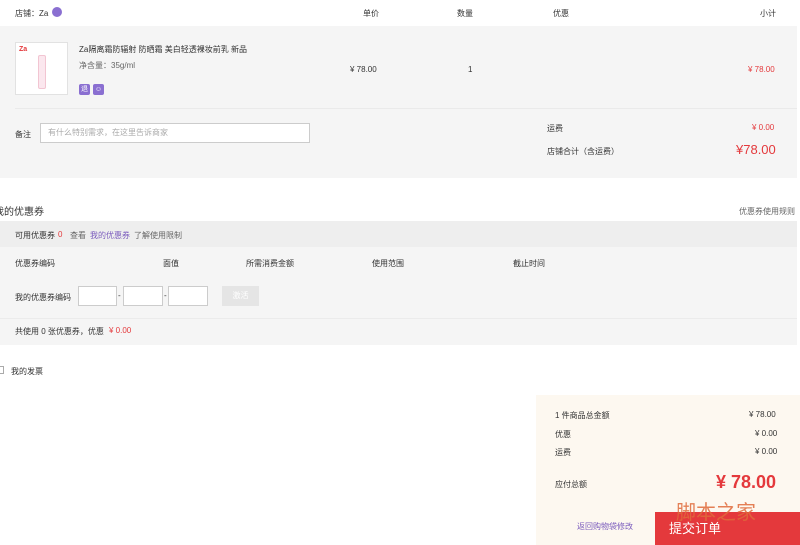  What do you see at coordinates (98, 89) in the screenshot?
I see `service-badge-2-icon: ☺` at bounding box center [98, 89].